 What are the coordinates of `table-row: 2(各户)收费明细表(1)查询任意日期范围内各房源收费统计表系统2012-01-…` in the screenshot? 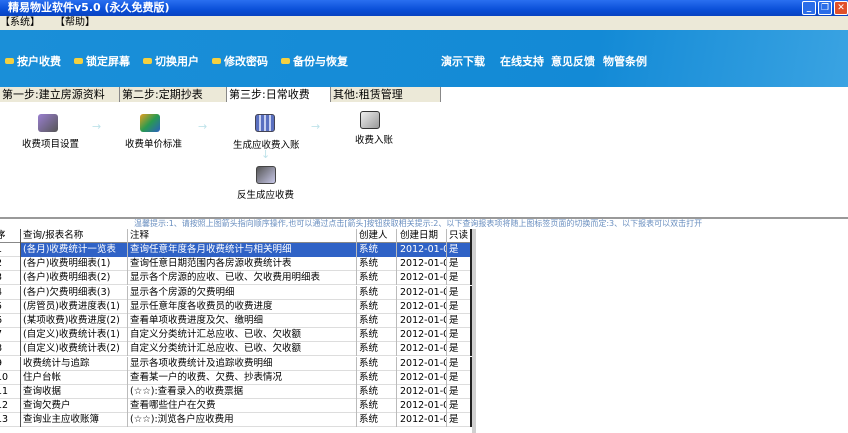 It's located at (236, 264).